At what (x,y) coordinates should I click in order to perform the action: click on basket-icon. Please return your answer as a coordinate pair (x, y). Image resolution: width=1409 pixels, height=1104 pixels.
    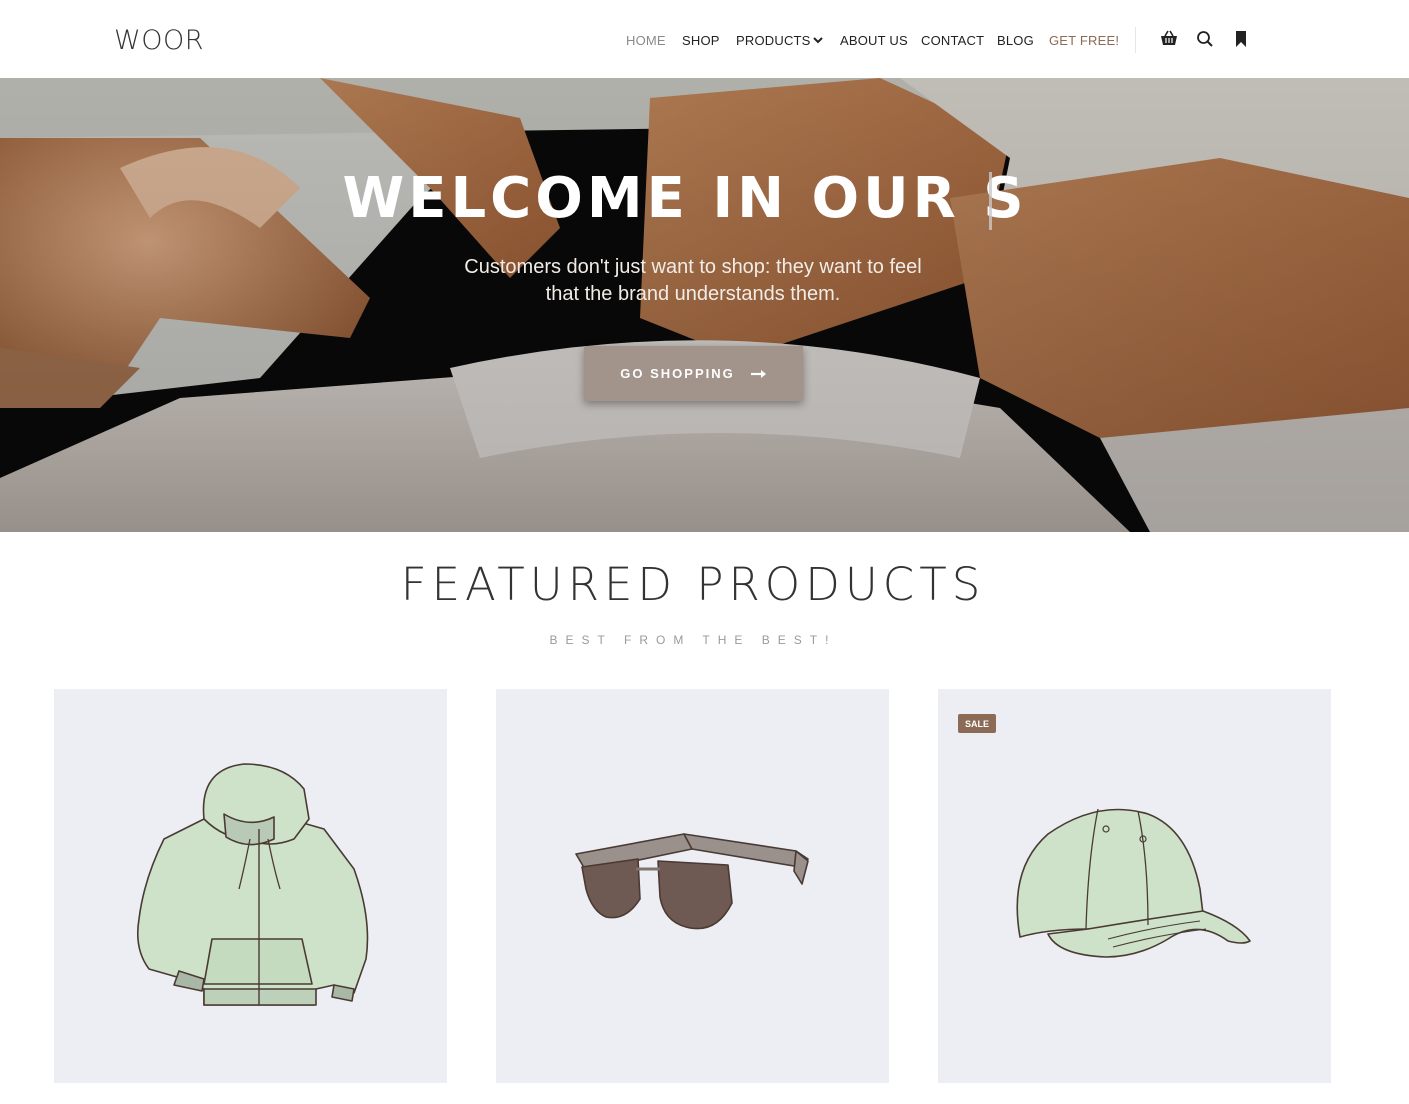
    Looking at the image, I should click on (1169, 39).